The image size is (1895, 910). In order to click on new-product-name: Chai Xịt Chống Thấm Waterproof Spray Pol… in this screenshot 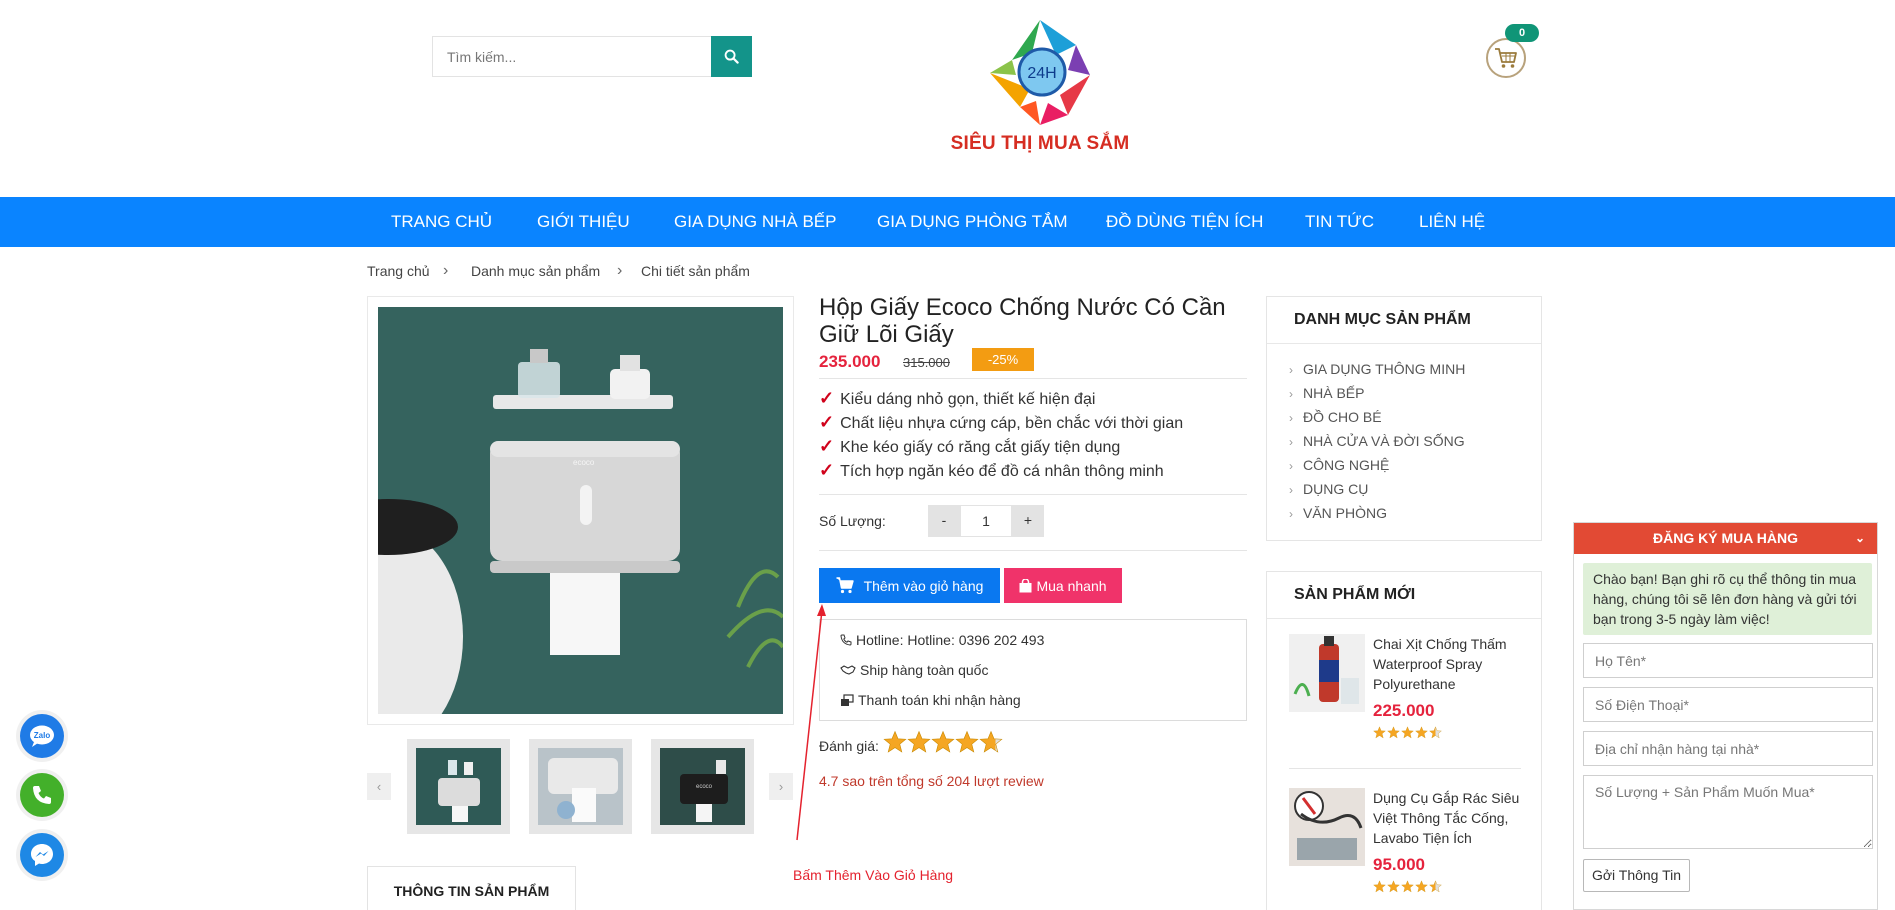, I will do `click(1440, 664)`.